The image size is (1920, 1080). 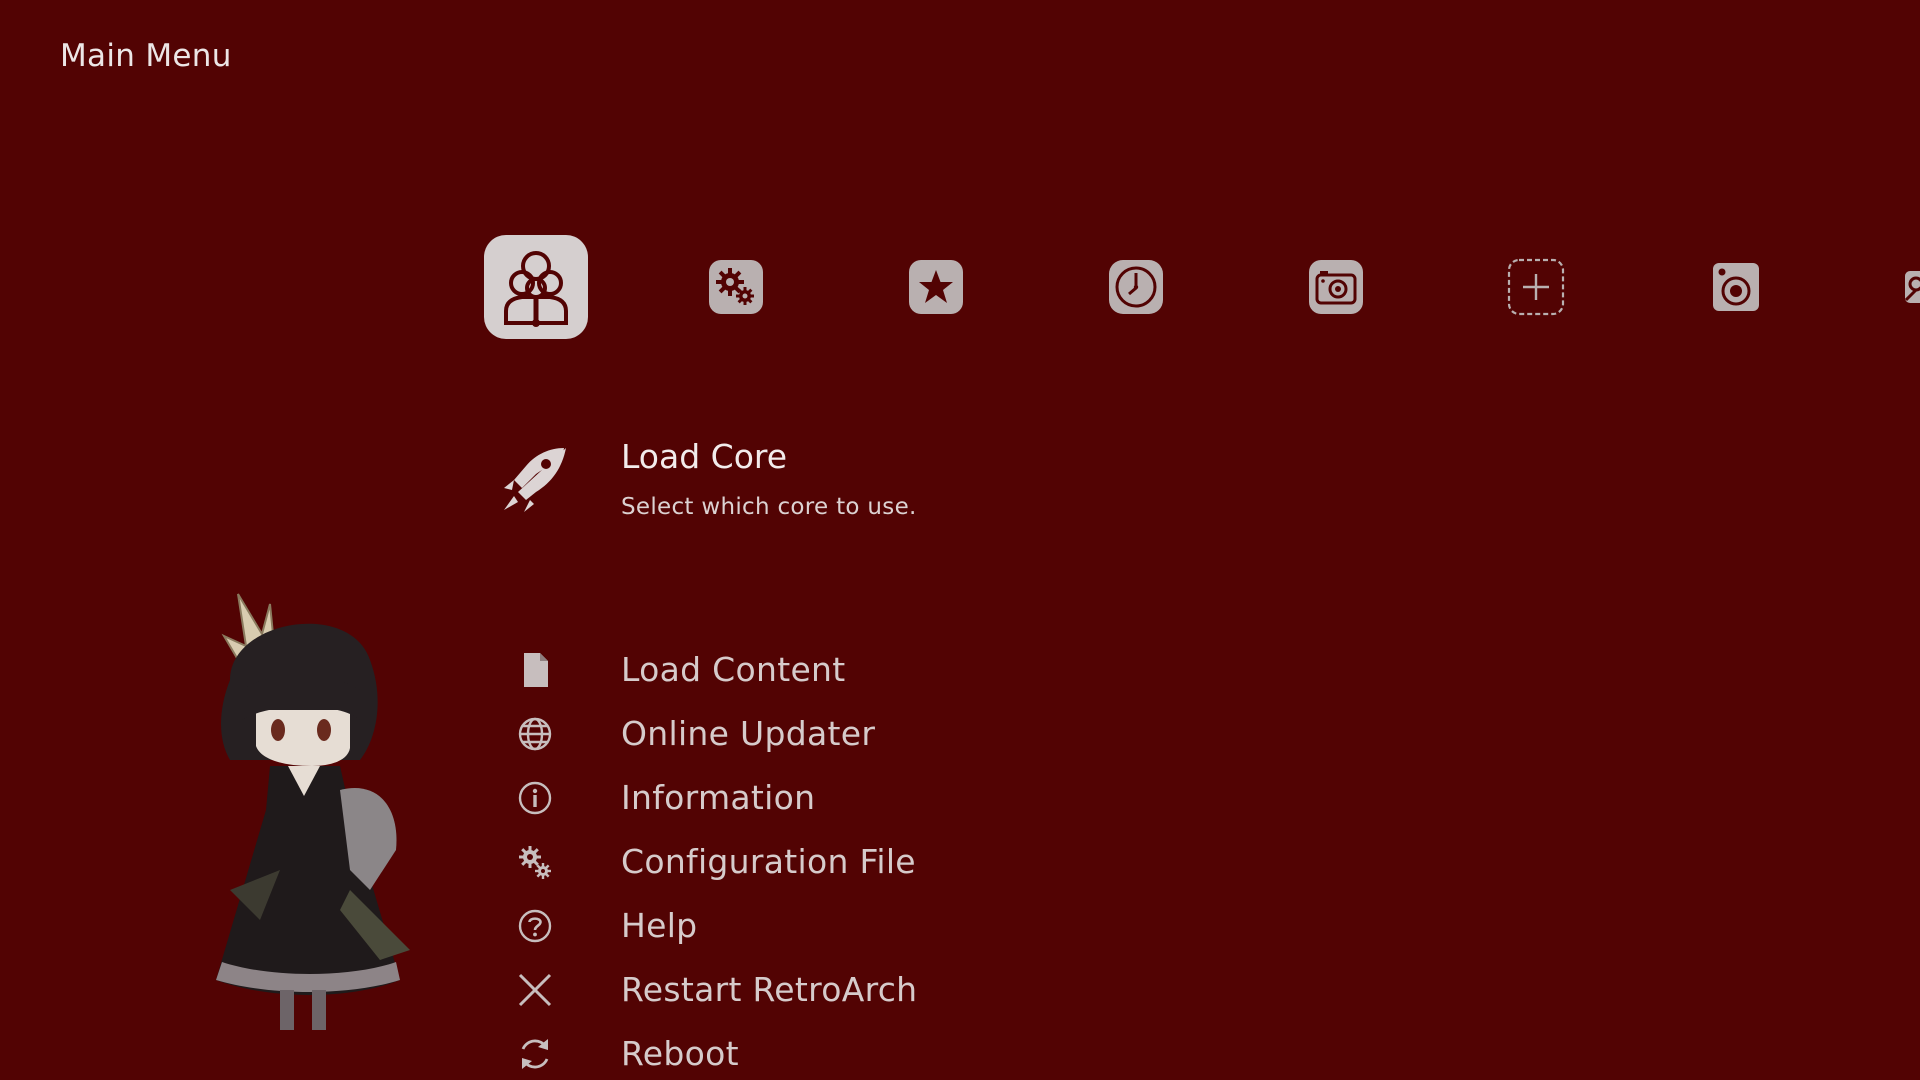 I want to click on category-music, so click(x=1736, y=287).